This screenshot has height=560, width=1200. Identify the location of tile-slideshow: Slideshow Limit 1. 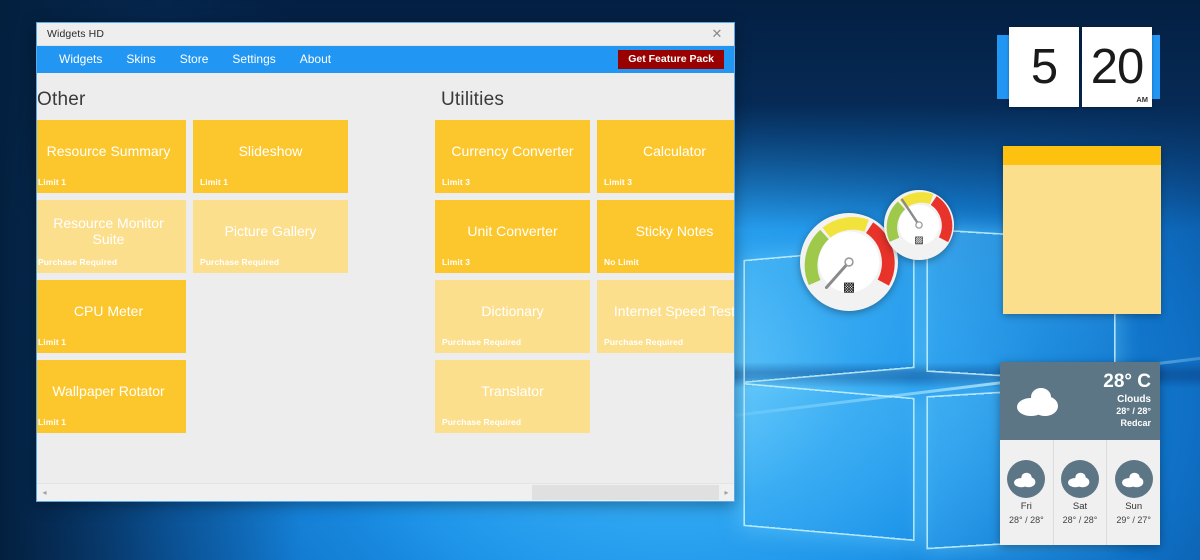
(270, 156).